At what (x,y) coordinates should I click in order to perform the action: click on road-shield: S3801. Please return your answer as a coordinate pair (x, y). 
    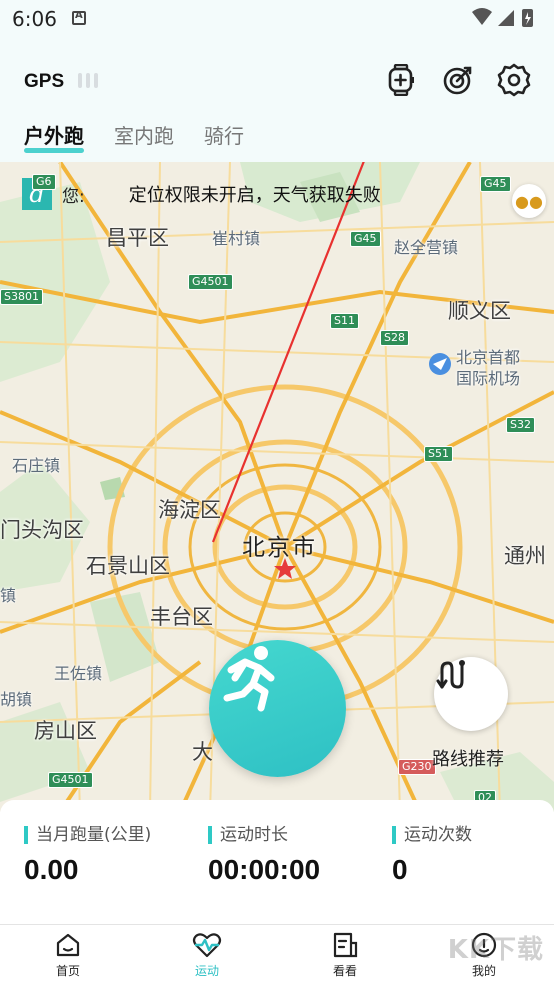
    Looking at the image, I should click on (21, 297).